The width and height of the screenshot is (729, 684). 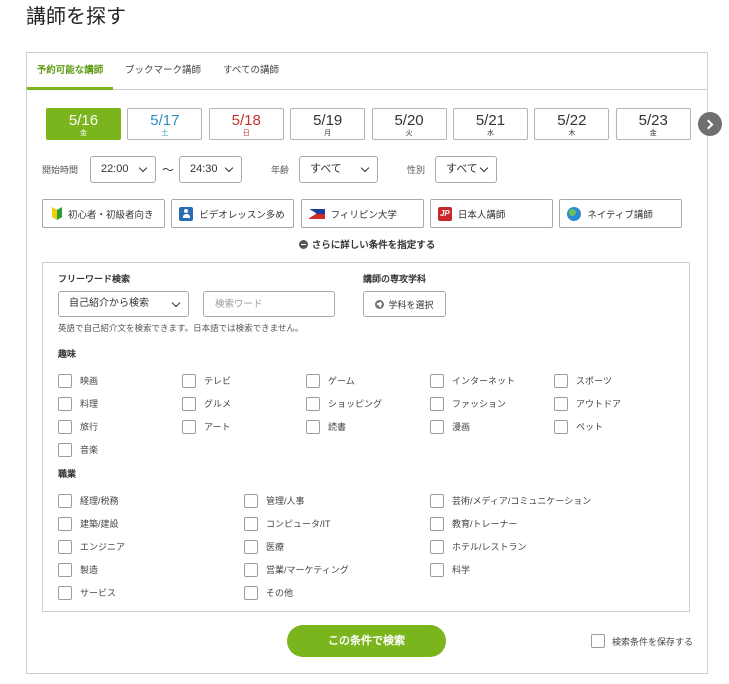 I want to click on occupation-science: 科学, so click(x=523, y=569).